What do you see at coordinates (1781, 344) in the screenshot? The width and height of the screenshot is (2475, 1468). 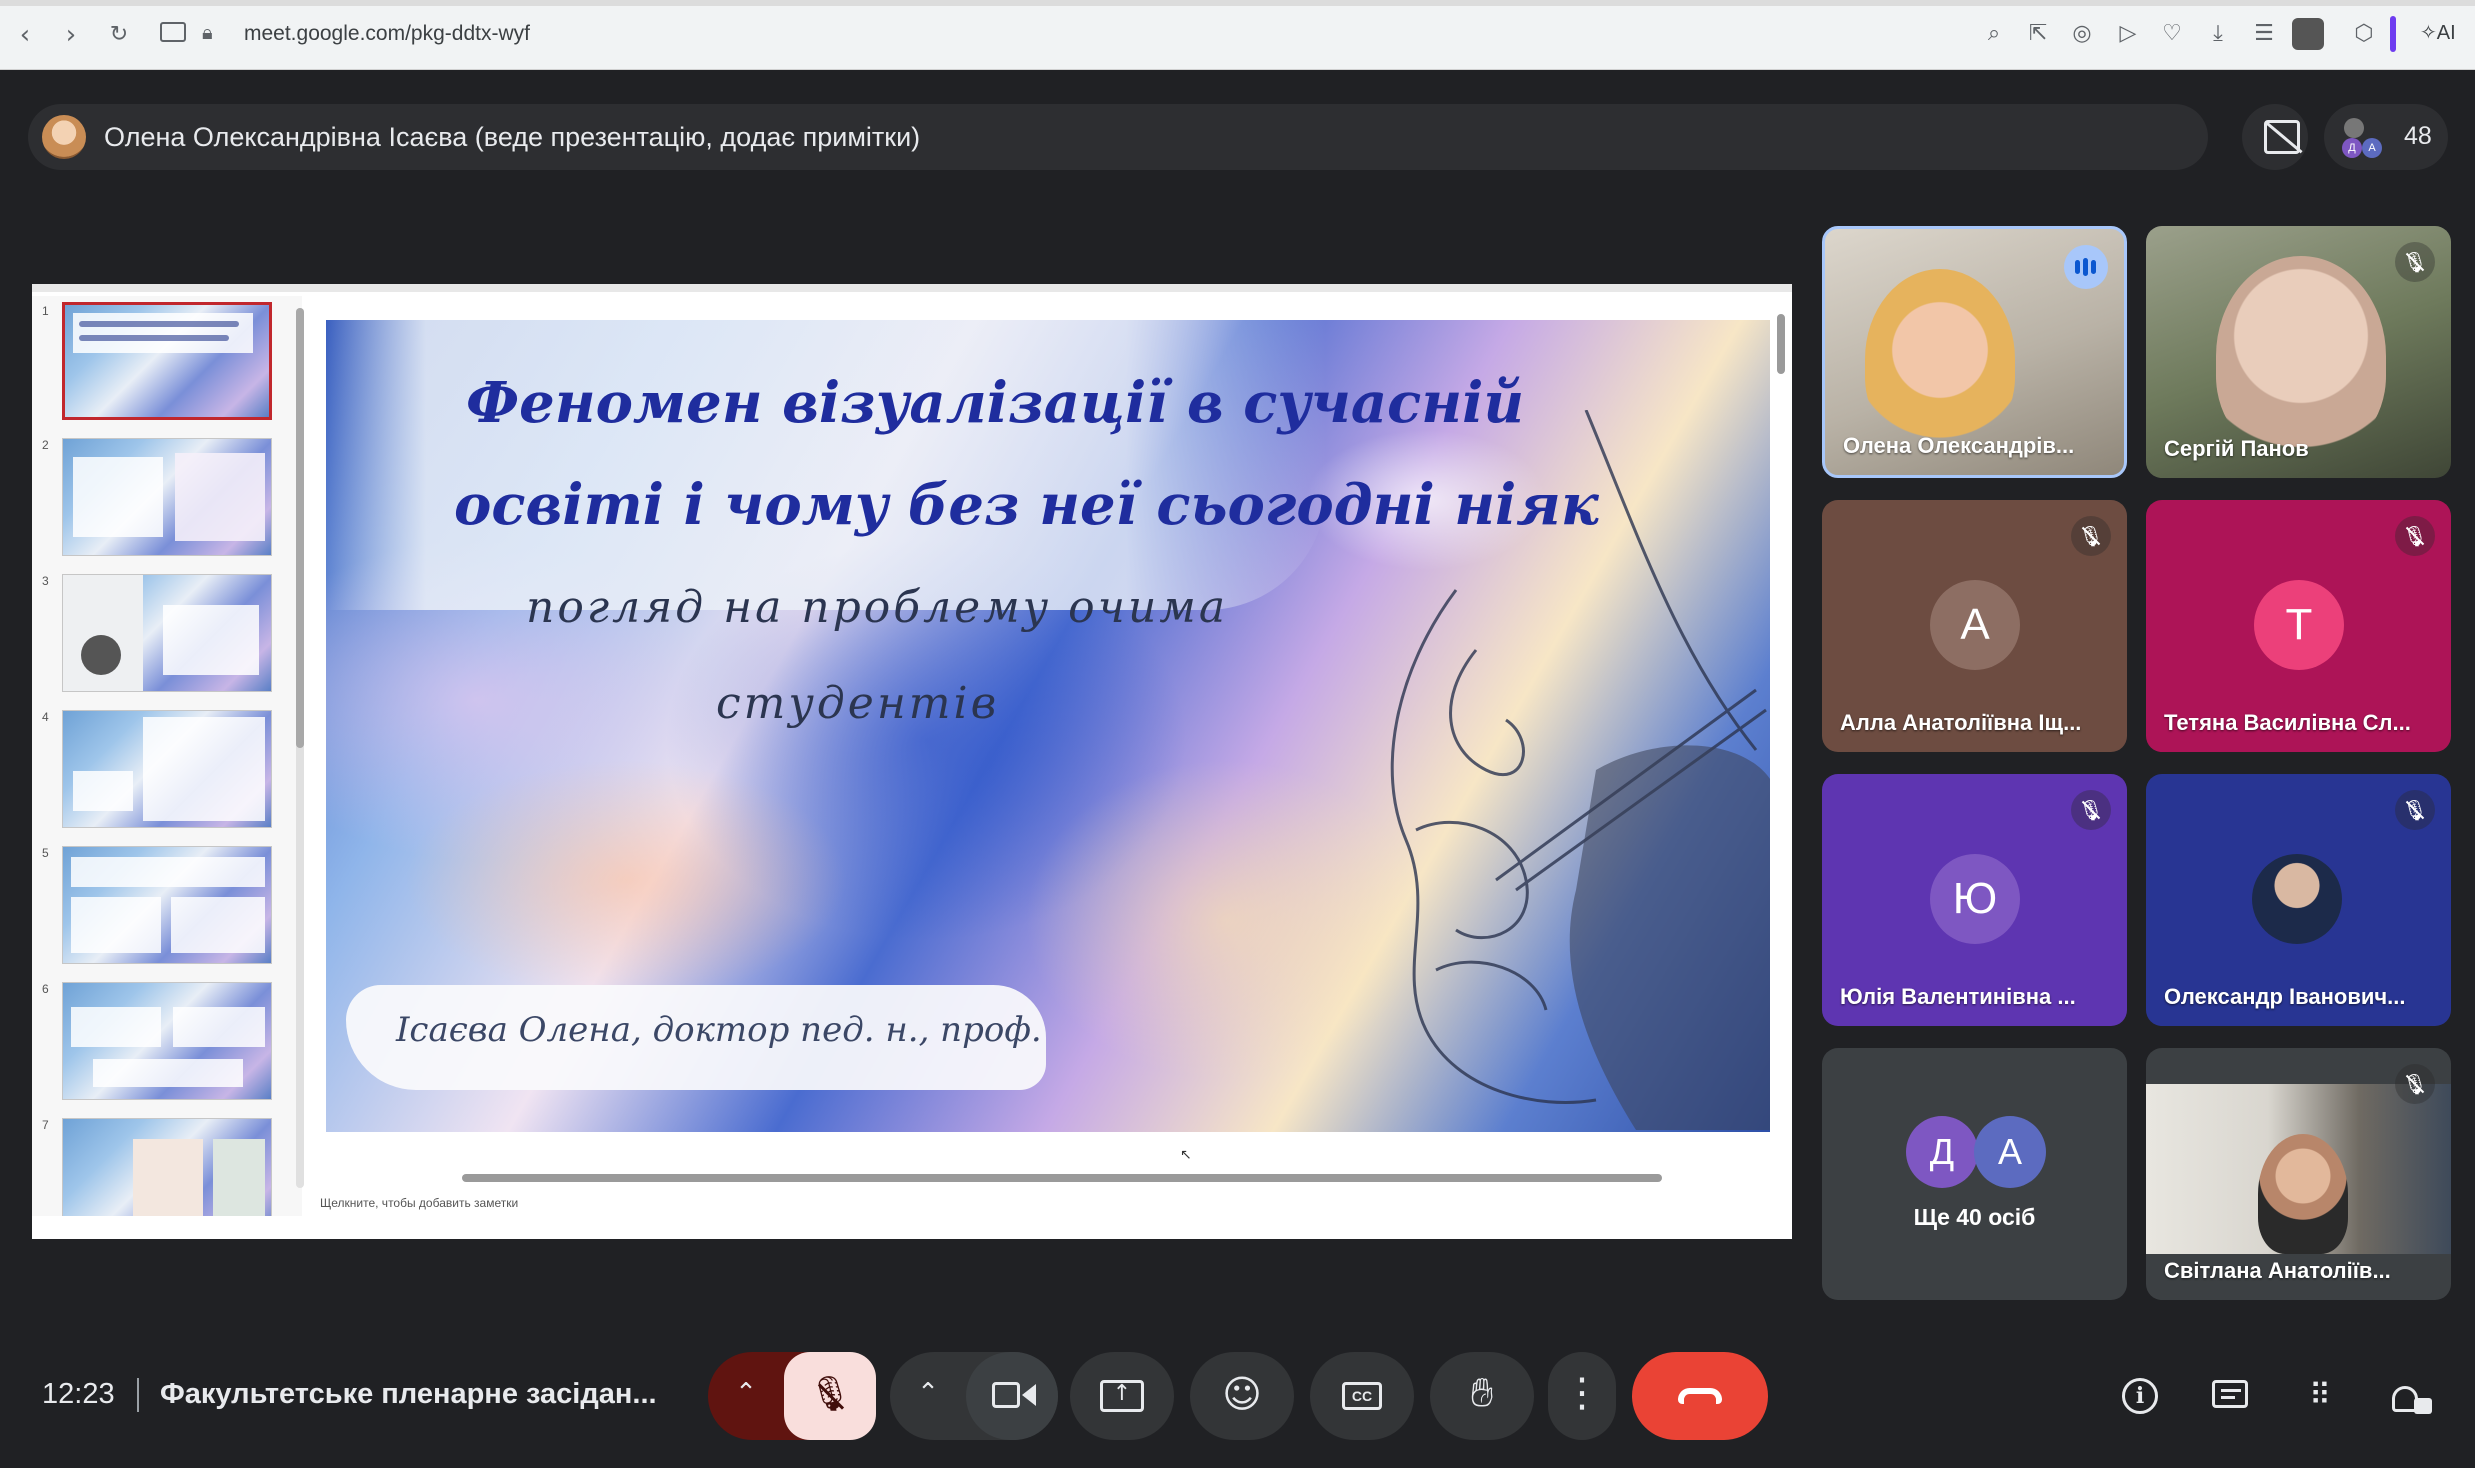 I see `slide-vertical-scrollbar` at bounding box center [1781, 344].